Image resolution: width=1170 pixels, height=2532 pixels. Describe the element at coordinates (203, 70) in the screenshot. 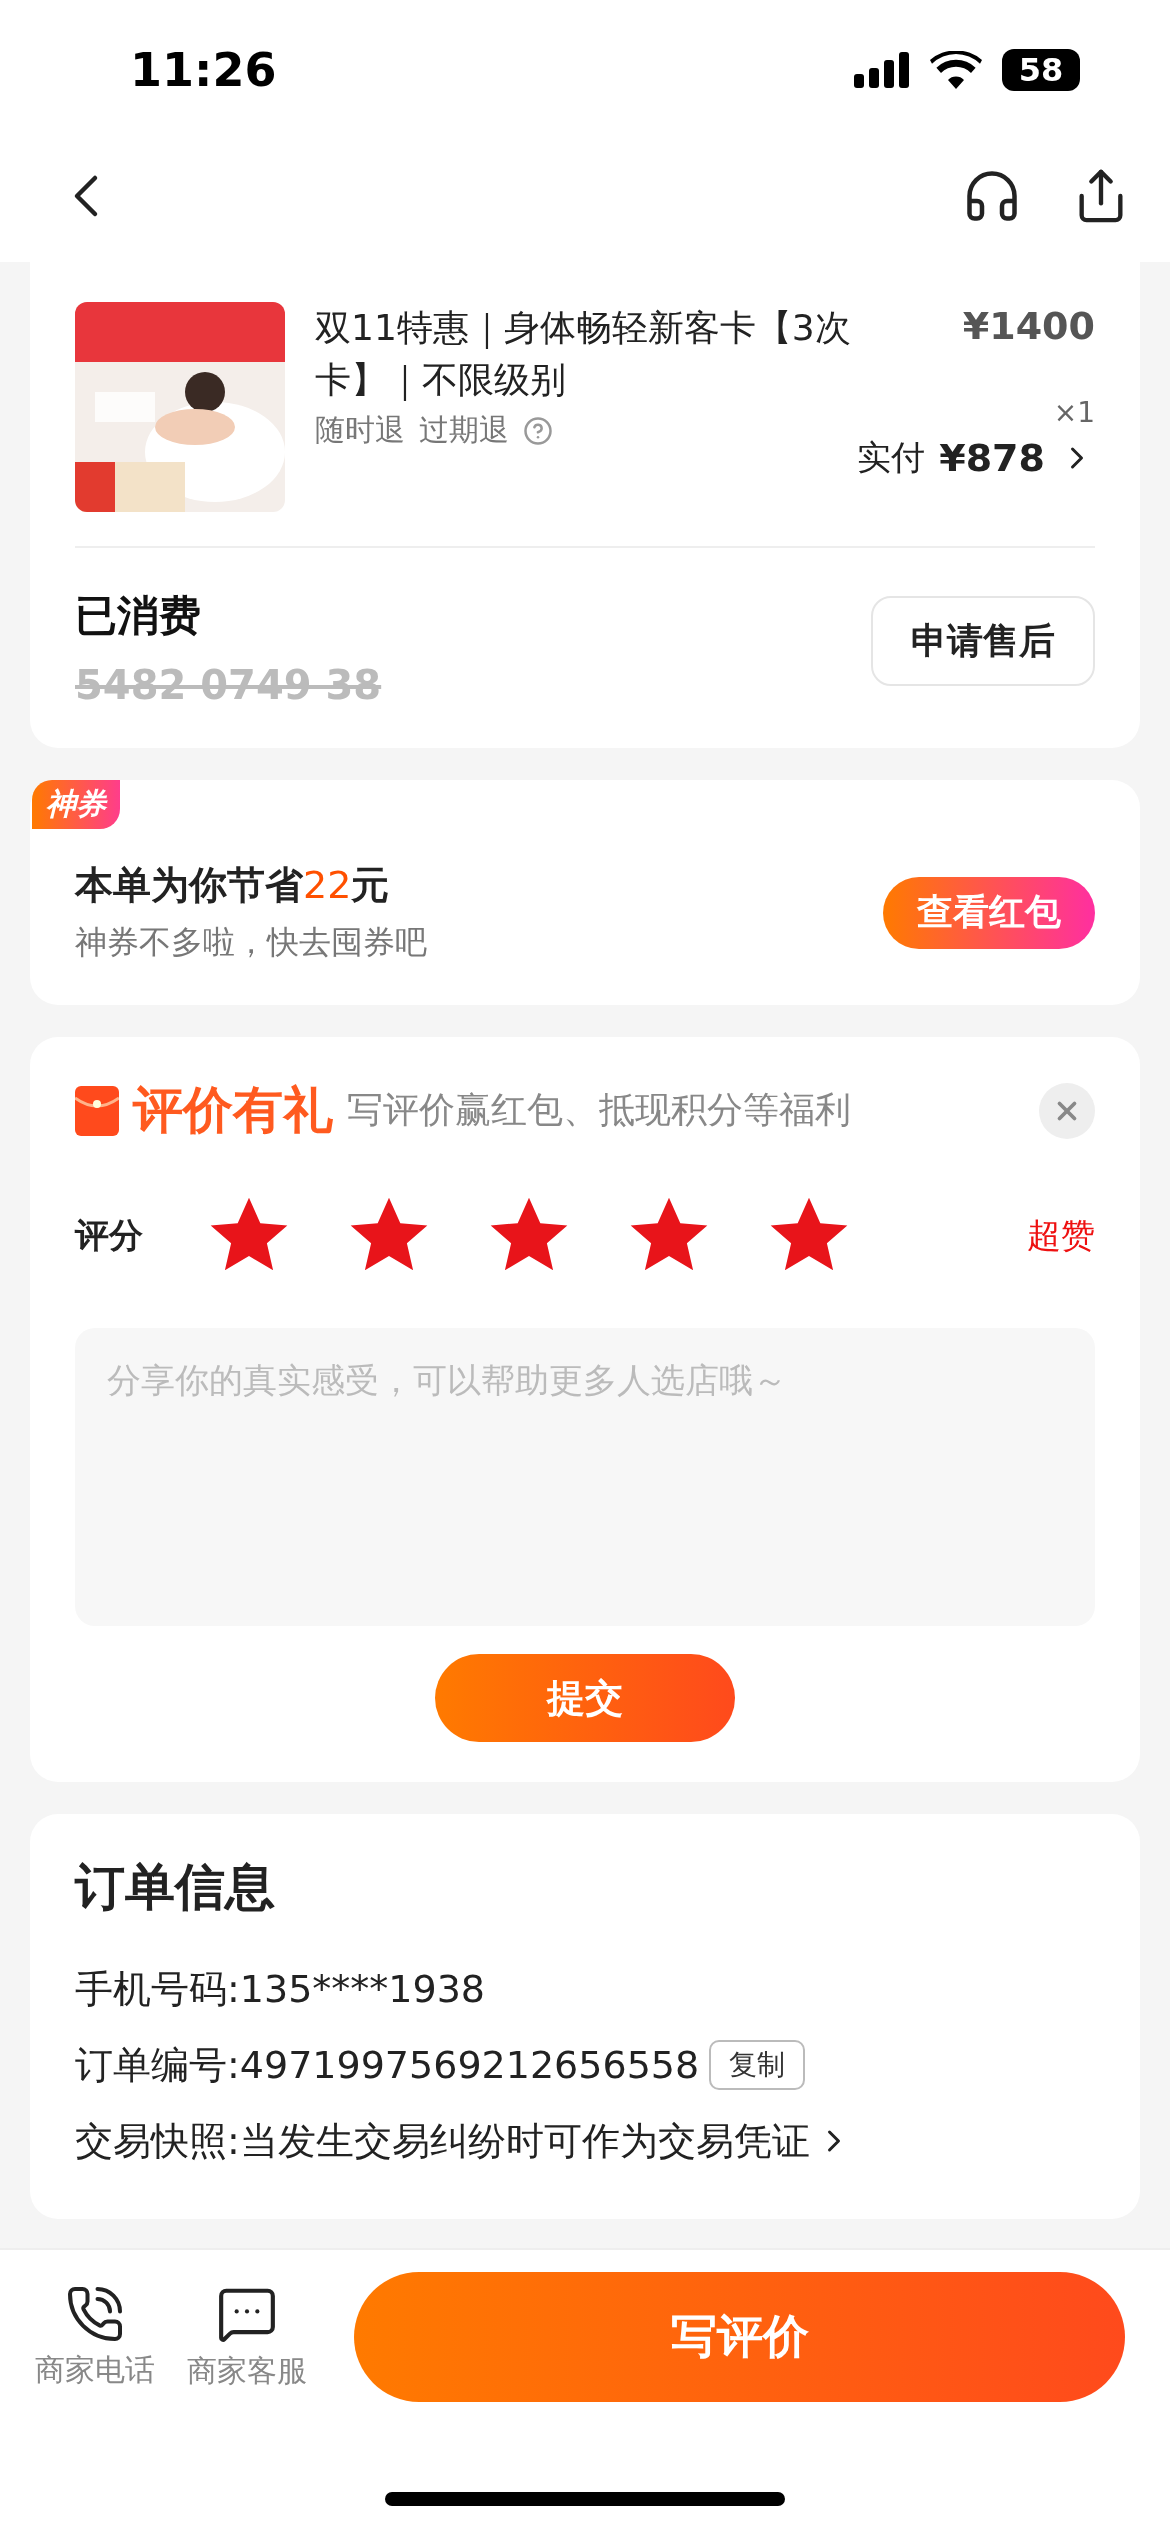

I see `status-time: 11:26` at that location.